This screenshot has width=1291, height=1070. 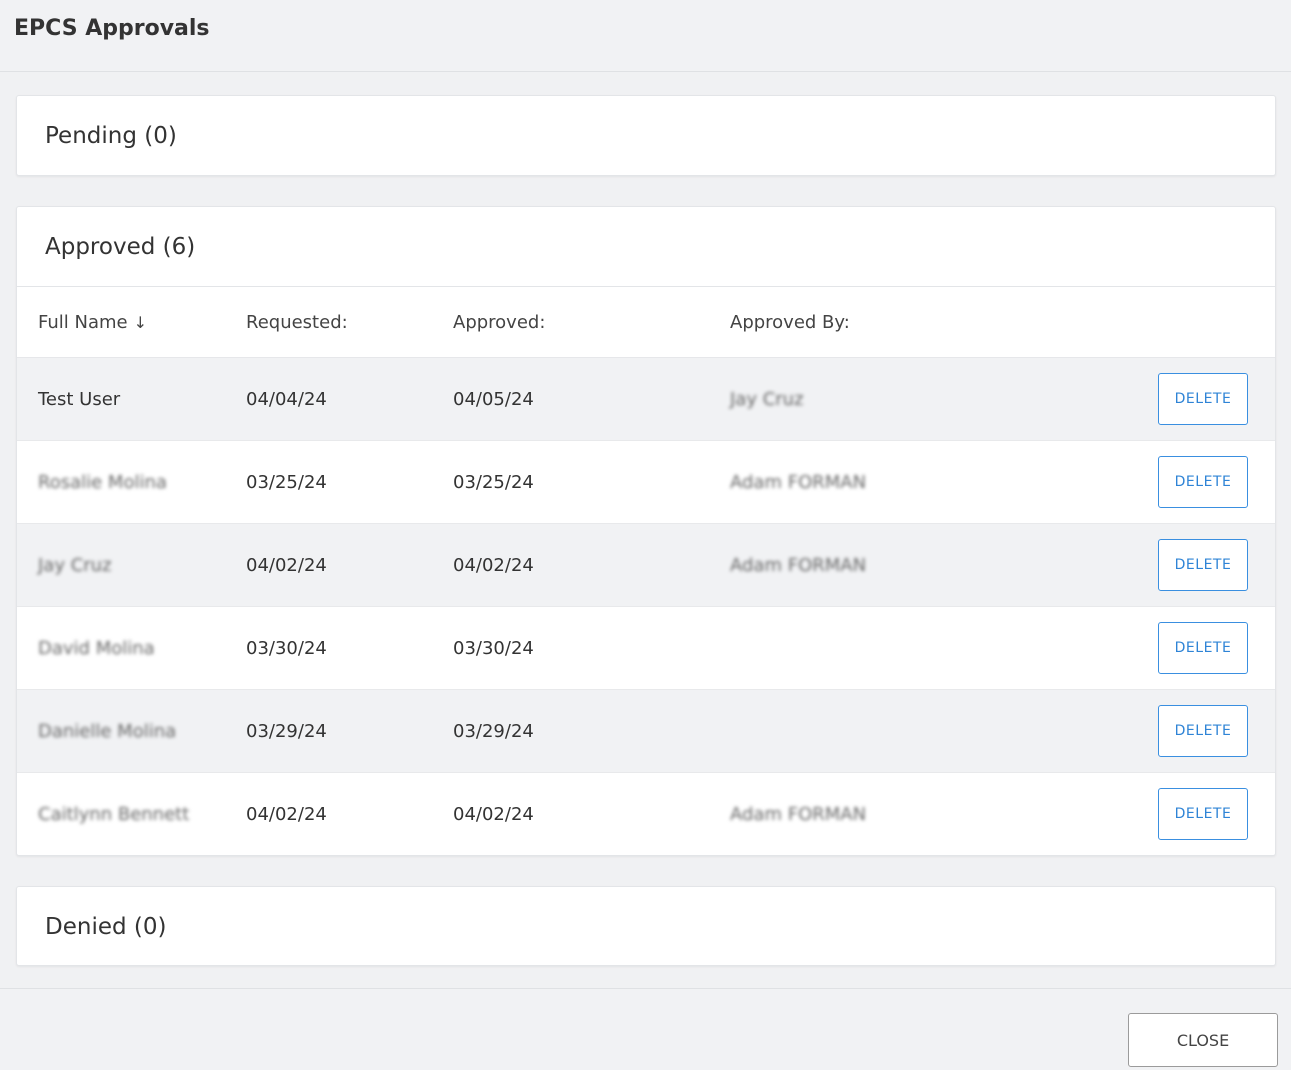 I want to click on cell-full-name: Test User, so click(x=79, y=399).